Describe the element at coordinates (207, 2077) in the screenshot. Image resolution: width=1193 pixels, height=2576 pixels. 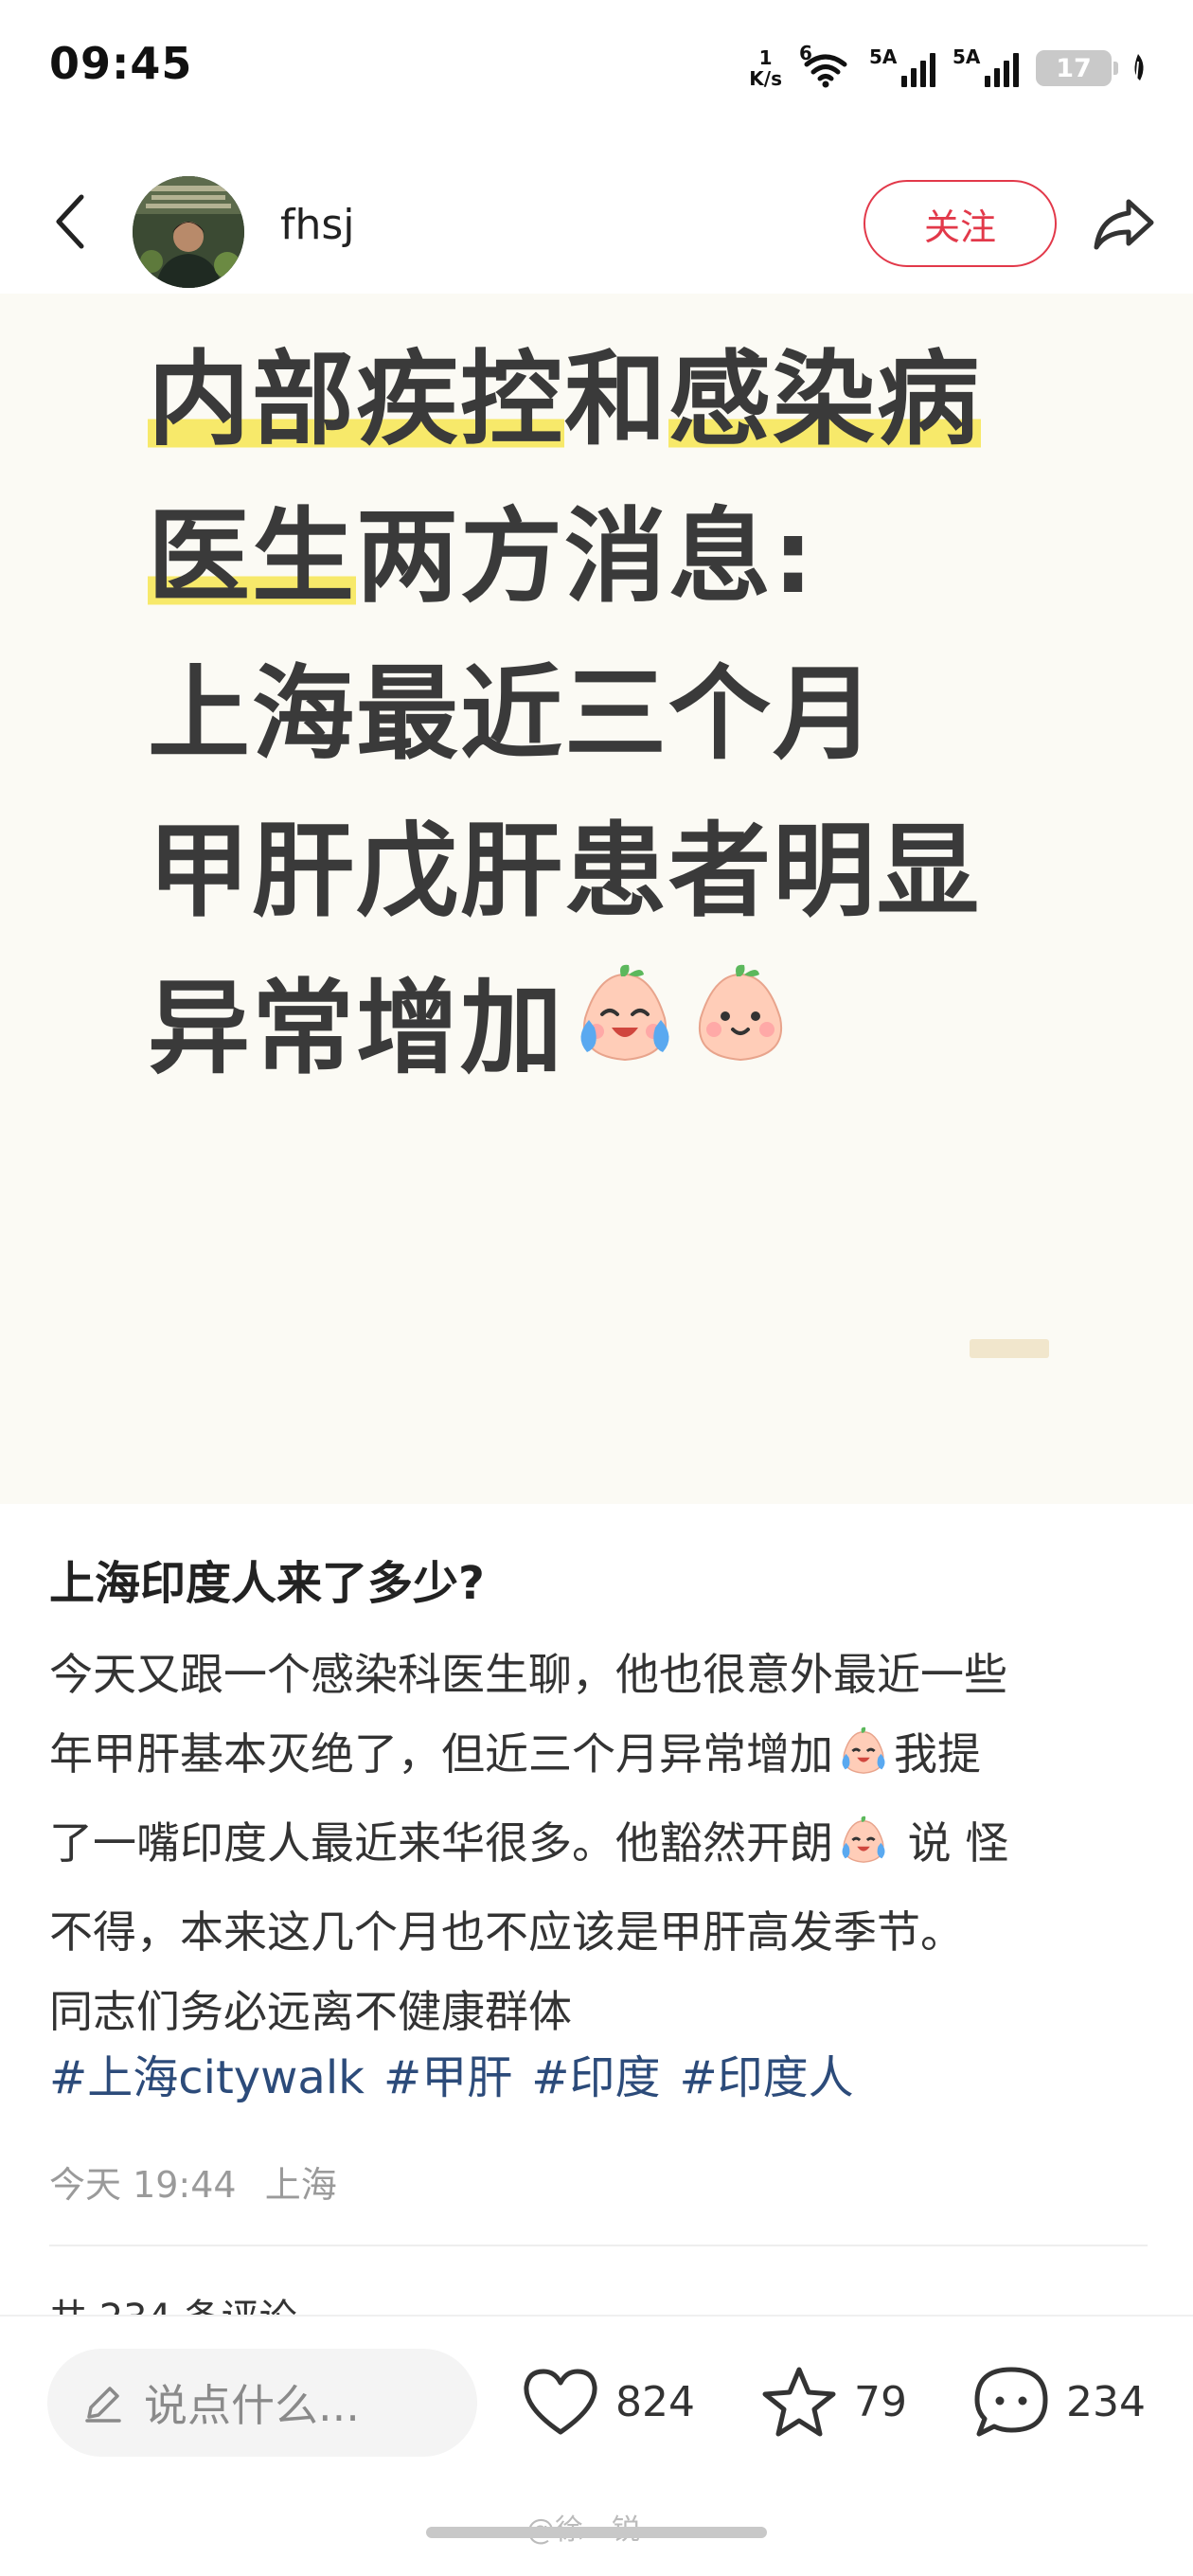
I see `hashtag-link: #上海citywalk` at that location.